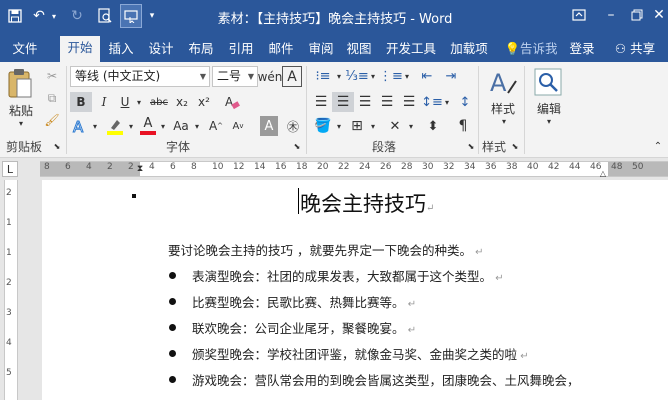 The image size is (668, 400). Describe the element at coordinates (411, 50) in the screenshot. I see `tab-developer: 开发工具` at that location.